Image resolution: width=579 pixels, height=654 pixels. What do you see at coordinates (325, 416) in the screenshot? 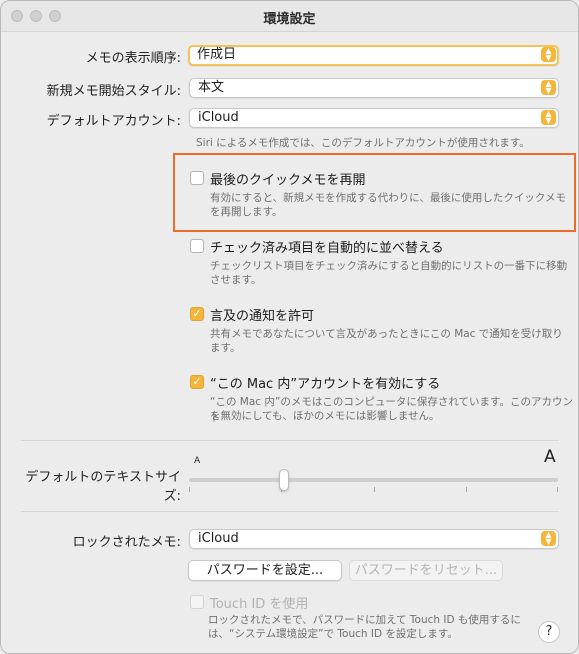
I see `on-my-mac-account-note-2: を無効にしても、ほかのメモには影響しません。` at bounding box center [325, 416].